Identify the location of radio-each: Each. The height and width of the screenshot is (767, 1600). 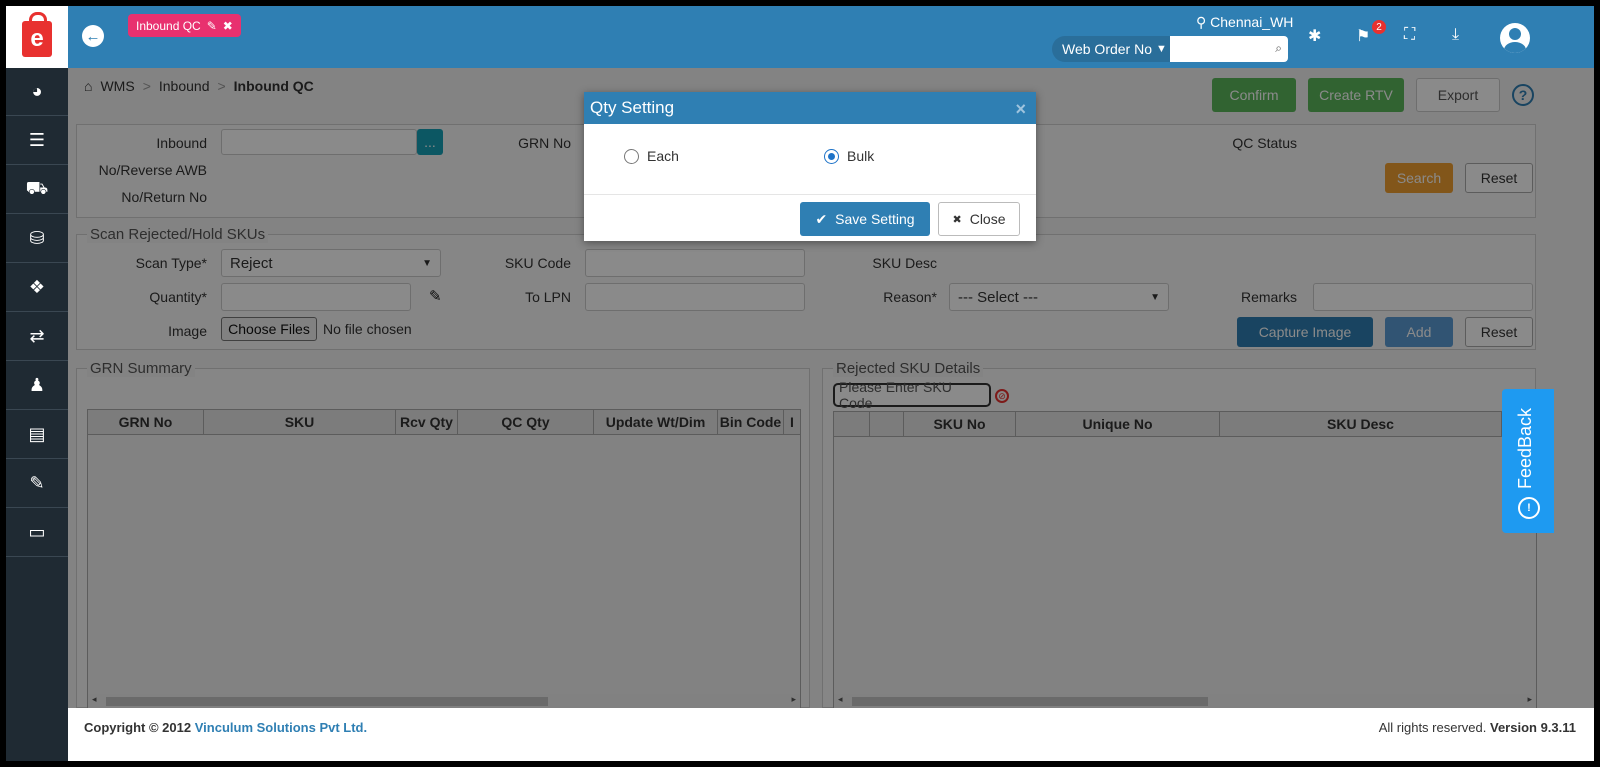
(651, 156).